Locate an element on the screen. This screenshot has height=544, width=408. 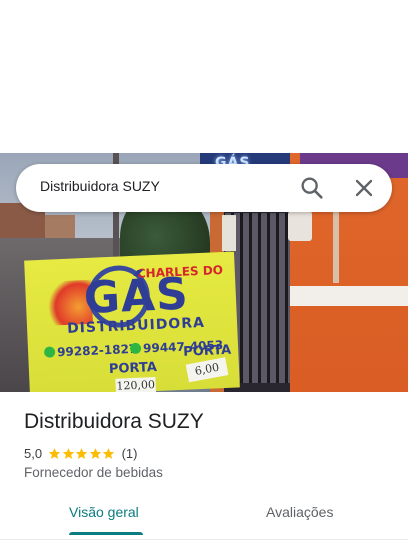
sign-porta-label: PORTA is located at coordinates (133, 368).